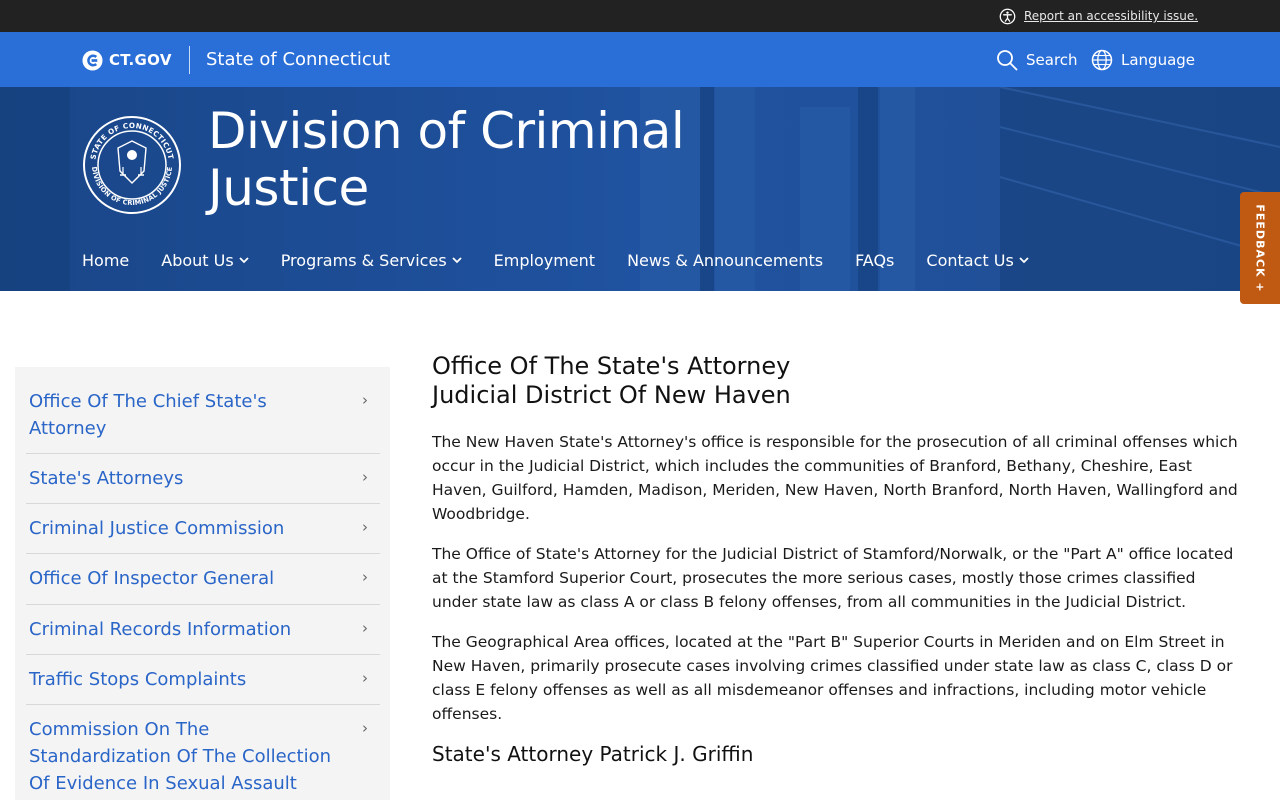 This screenshot has height=800, width=1280. Describe the element at coordinates (152, 578) in the screenshot. I see `sidebar-item-label: Office Of Inspector General` at that location.